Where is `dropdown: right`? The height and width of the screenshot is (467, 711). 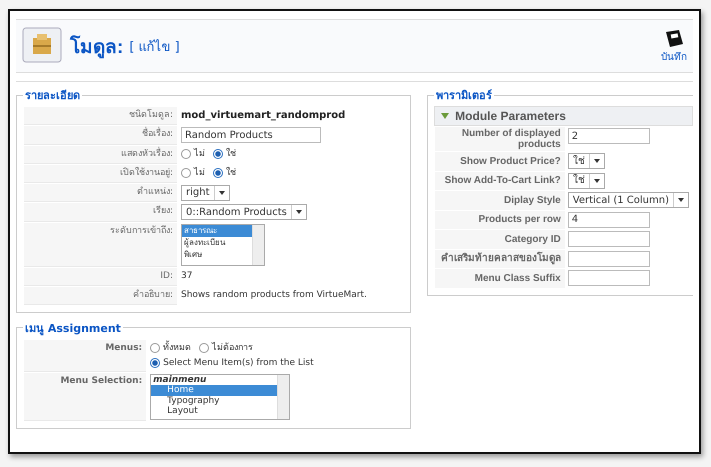 dropdown: right is located at coordinates (205, 192).